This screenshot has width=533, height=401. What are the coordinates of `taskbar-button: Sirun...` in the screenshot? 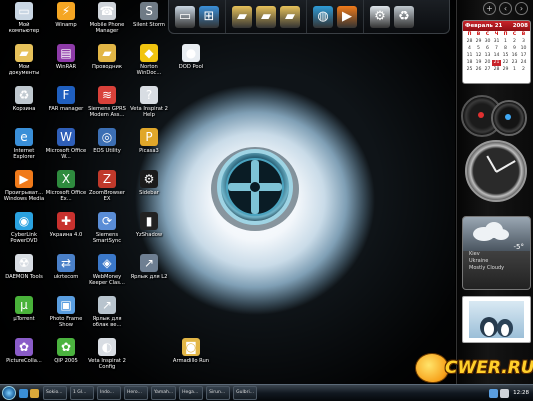 It's located at (218, 393).